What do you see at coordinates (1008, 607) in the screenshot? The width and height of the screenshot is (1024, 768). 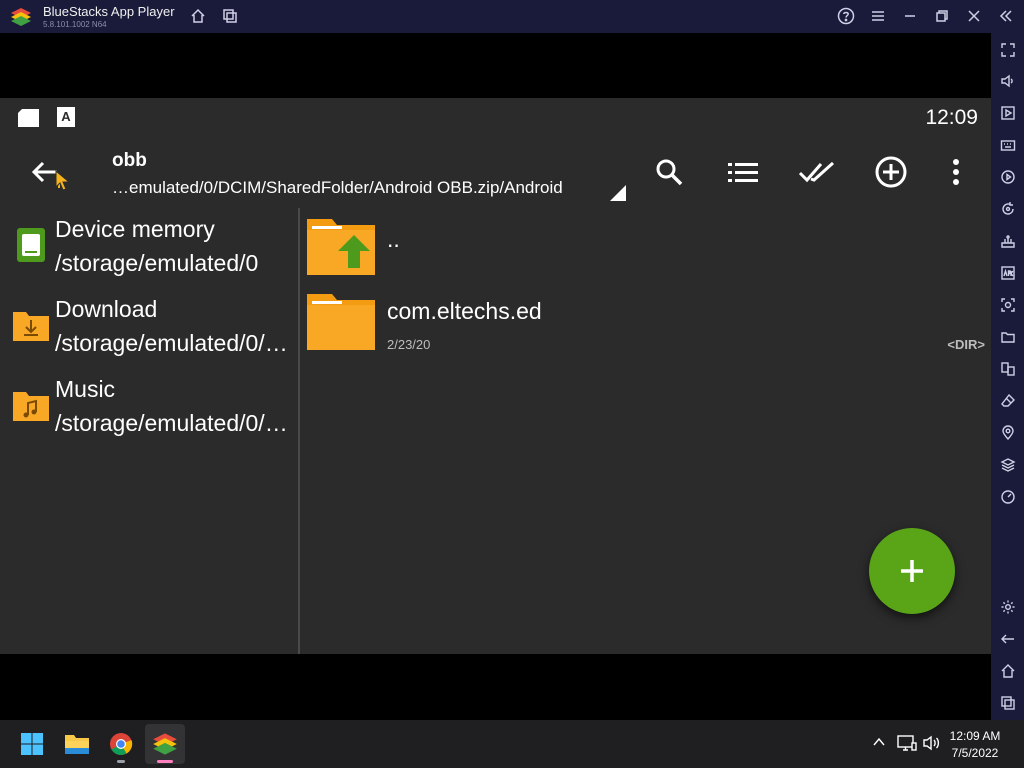 I see `settings-button` at bounding box center [1008, 607].